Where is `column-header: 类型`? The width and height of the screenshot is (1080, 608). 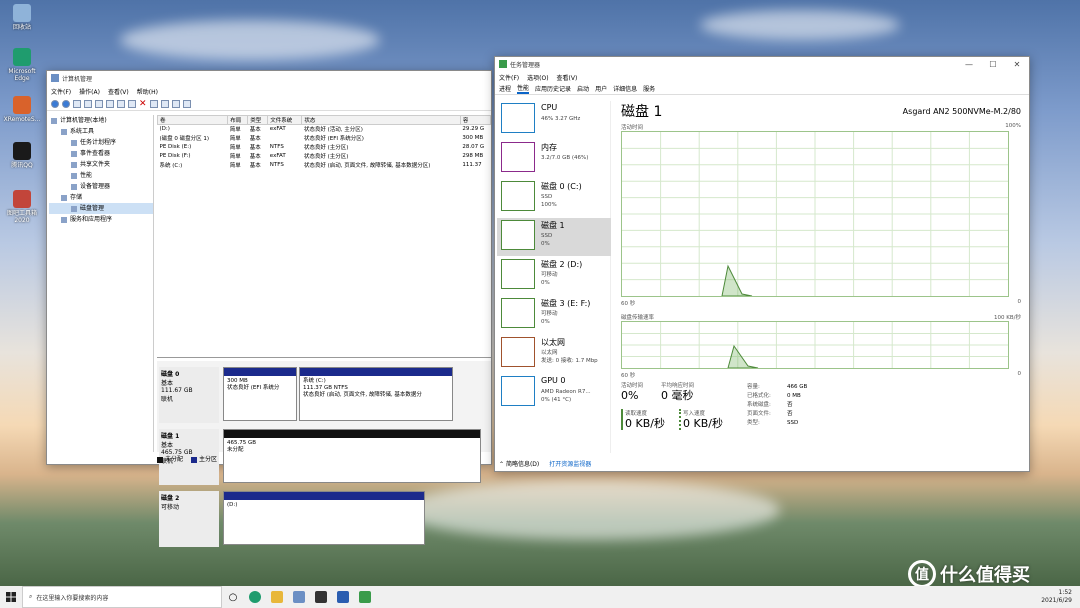 column-header: 类型 is located at coordinates (258, 120).